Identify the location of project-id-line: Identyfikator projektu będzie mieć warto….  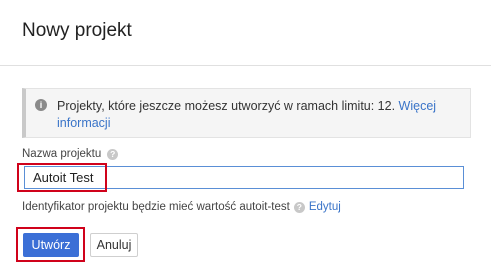
(181, 207).